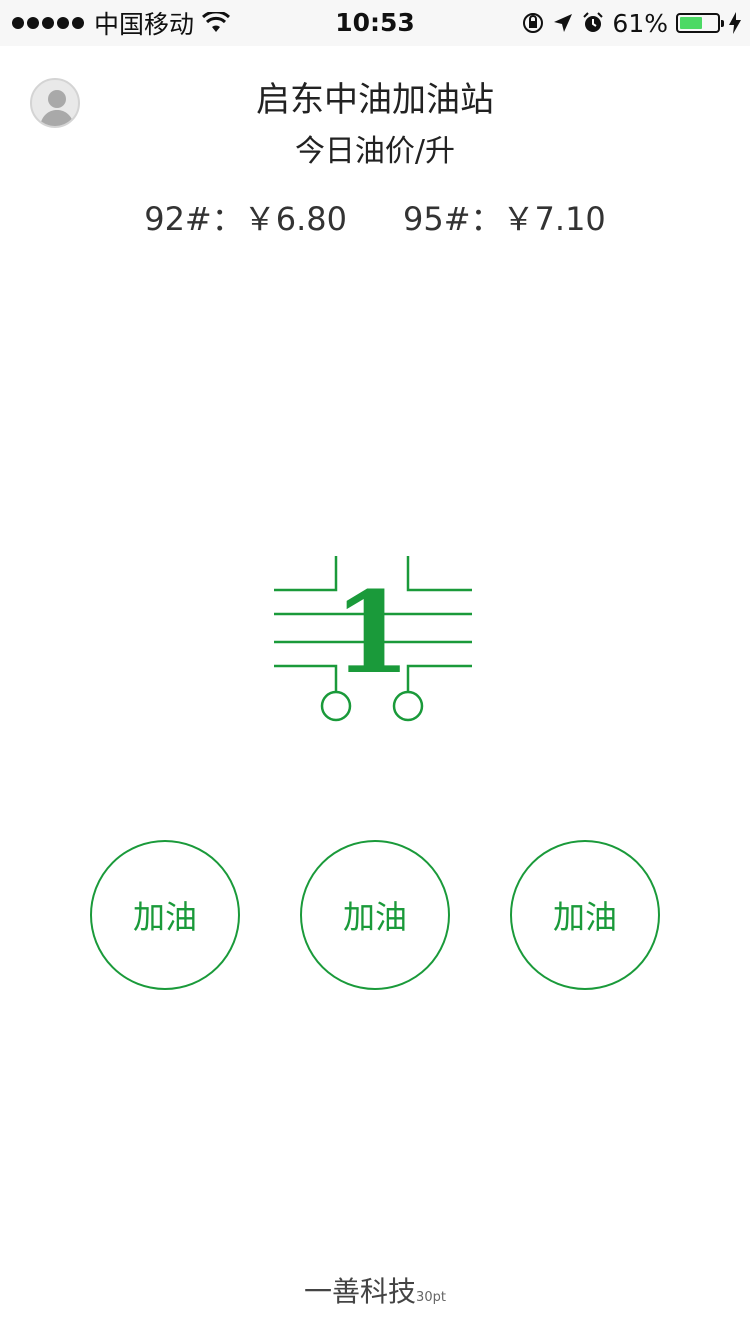  What do you see at coordinates (735, 23) in the screenshot?
I see `charging-bolt-icon` at bounding box center [735, 23].